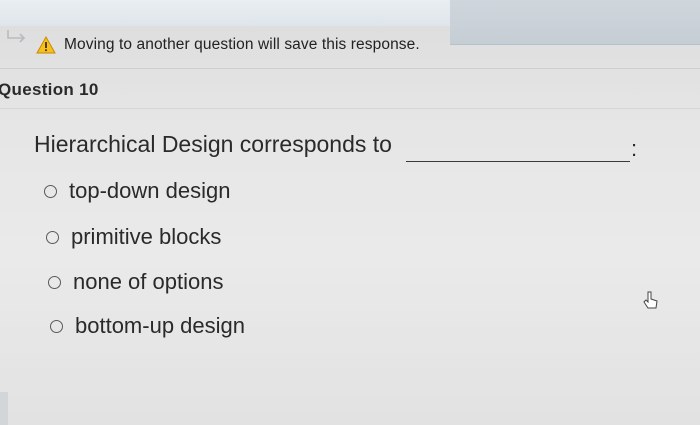 Image resolution: width=700 pixels, height=425 pixels. I want to click on answer-option: top-down design, so click(137, 191).